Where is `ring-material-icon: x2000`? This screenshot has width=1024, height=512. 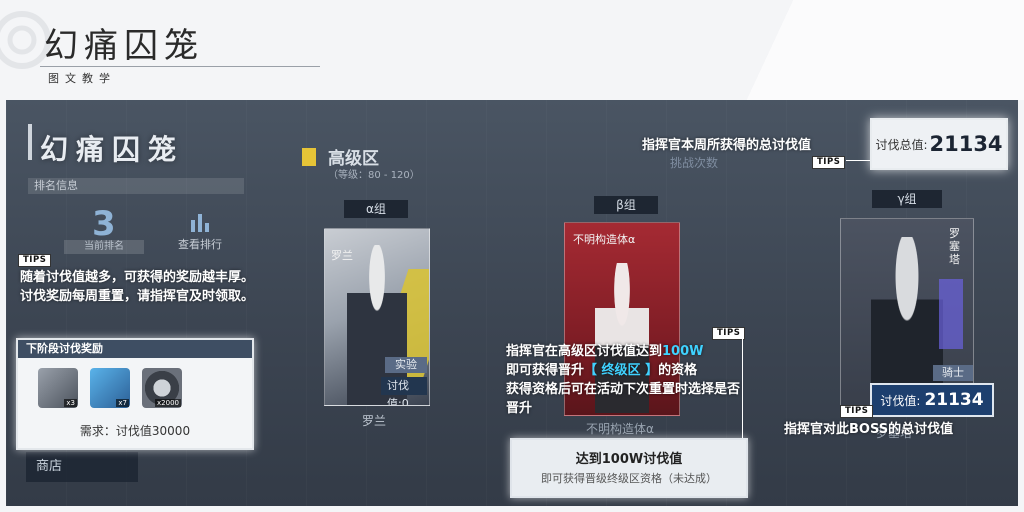
ring-material-icon: x2000 is located at coordinates (162, 388).